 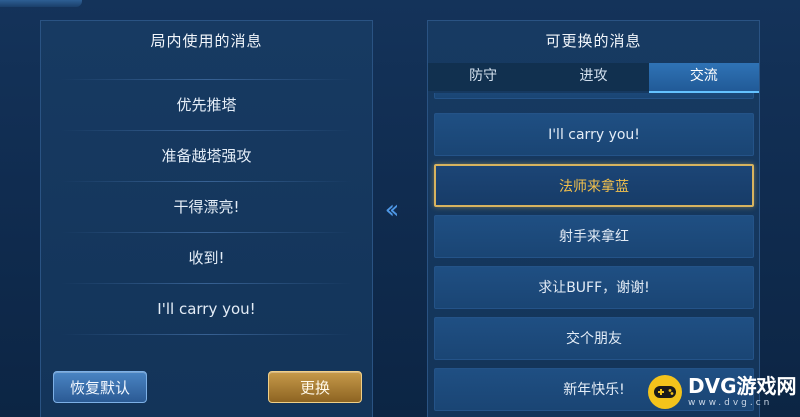 I want to click on list-item-label: 交个朋友, so click(x=594, y=339).